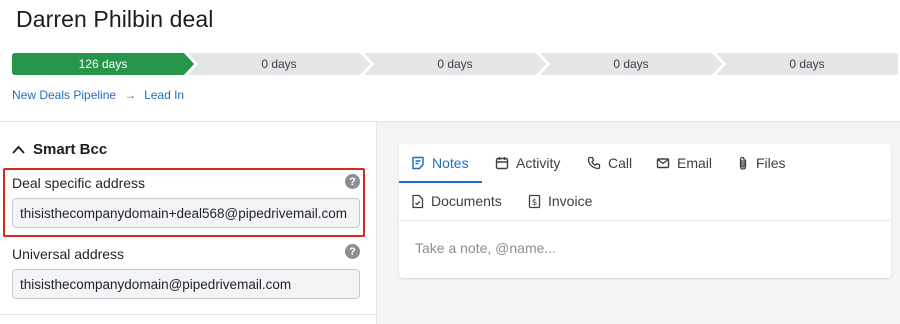 The width and height of the screenshot is (900, 324). I want to click on breadcrumb: New Deals Pipeline → Lead In, so click(98, 95).